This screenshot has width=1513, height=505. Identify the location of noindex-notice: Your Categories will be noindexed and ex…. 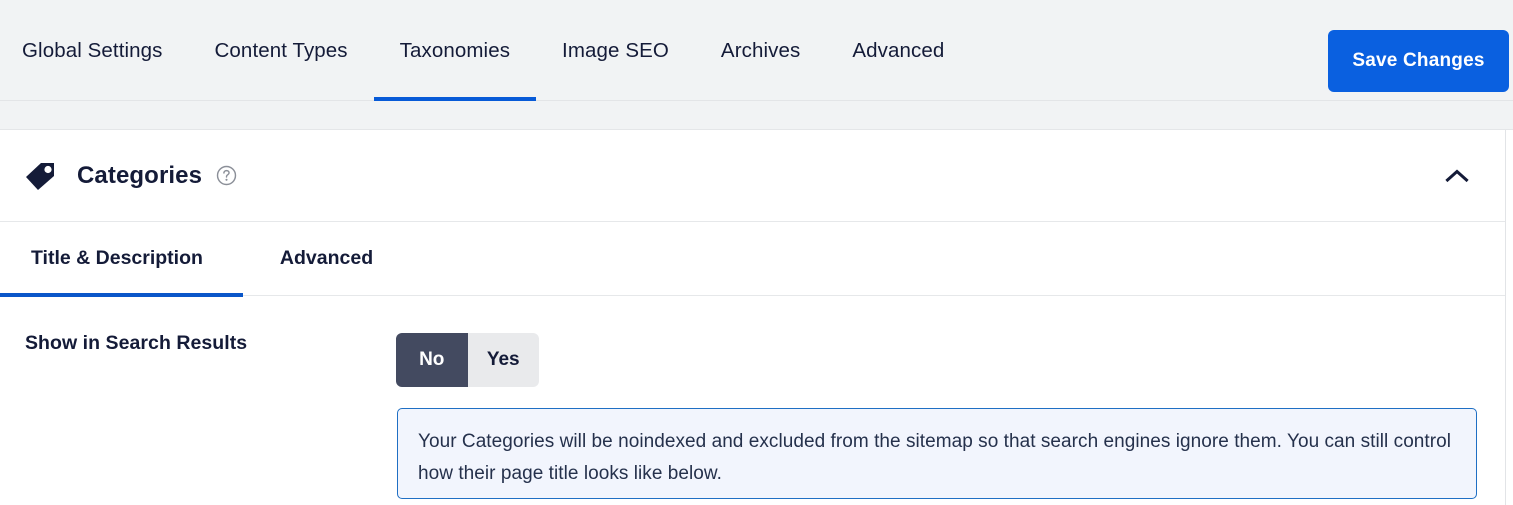
(937, 453).